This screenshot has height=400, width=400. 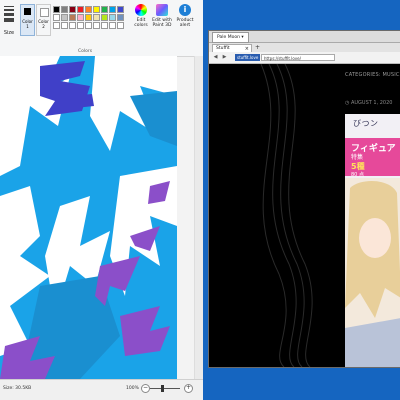 What do you see at coordinates (286, 215) in the screenshot?
I see `background-swirl-graphic` at bounding box center [286, 215].